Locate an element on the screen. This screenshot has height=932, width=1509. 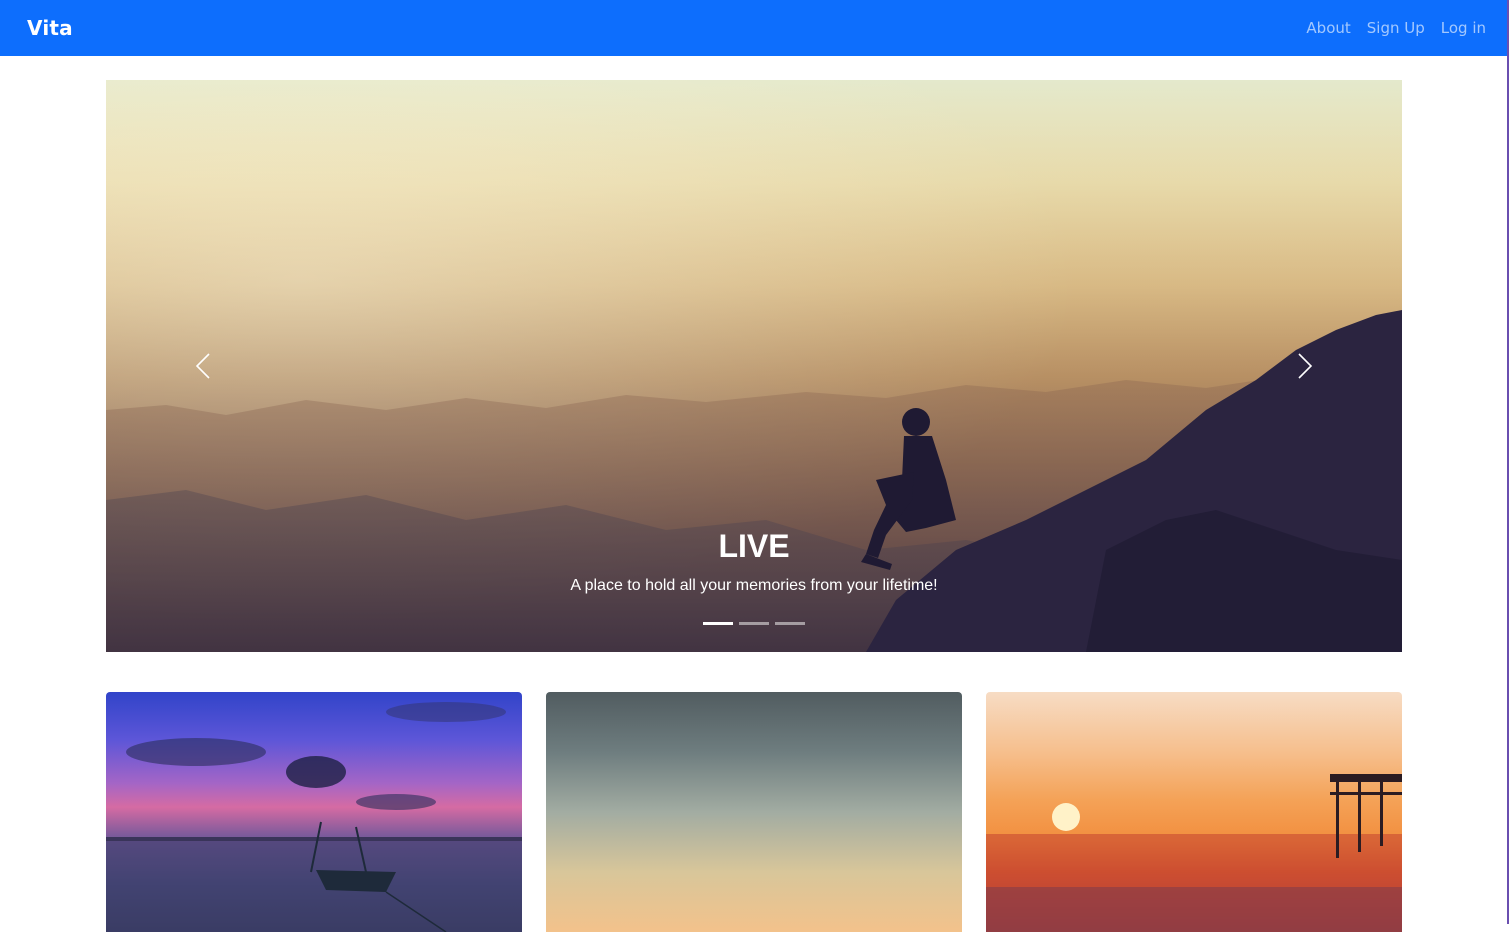
chevron-right-icon is located at coordinates (1305, 366).